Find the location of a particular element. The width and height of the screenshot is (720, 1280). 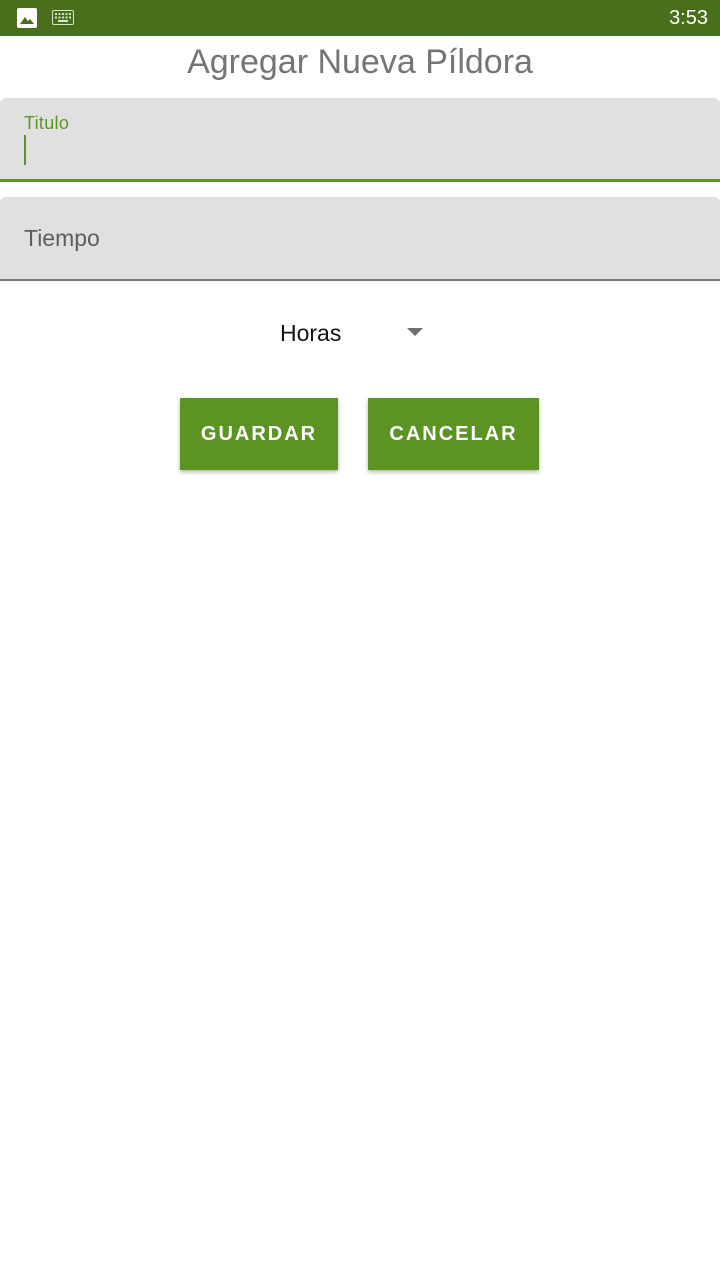

status-time: 3:53 is located at coordinates (688, 18).